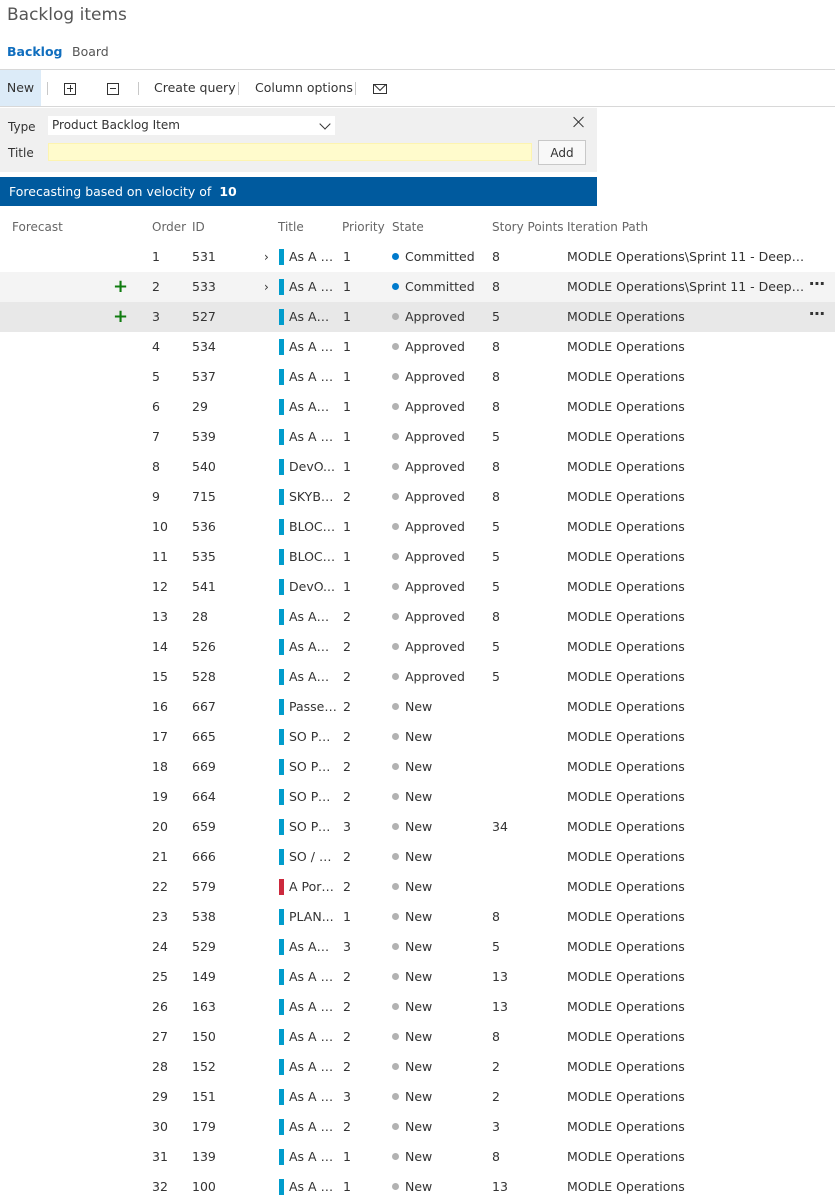 The width and height of the screenshot is (835, 1200). Describe the element at coordinates (169, 227) in the screenshot. I see `column-header-order: Order` at that location.